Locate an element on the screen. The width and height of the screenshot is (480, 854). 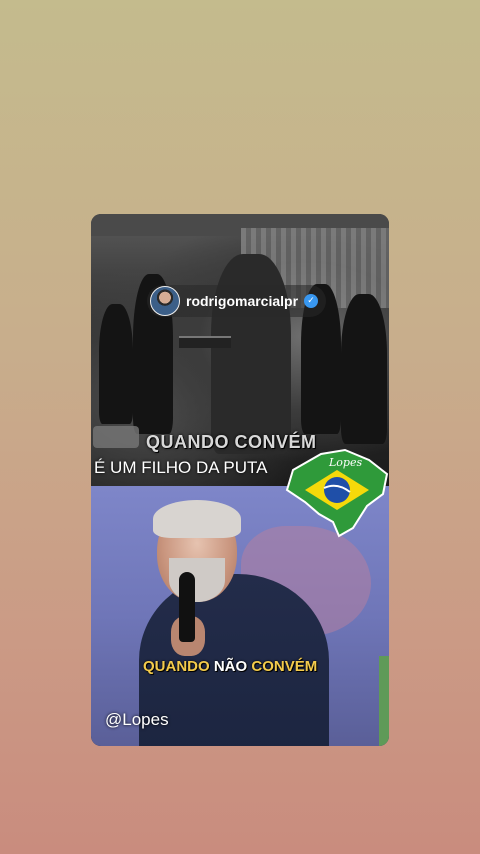
speaker-beard is located at coordinates (197, 580).